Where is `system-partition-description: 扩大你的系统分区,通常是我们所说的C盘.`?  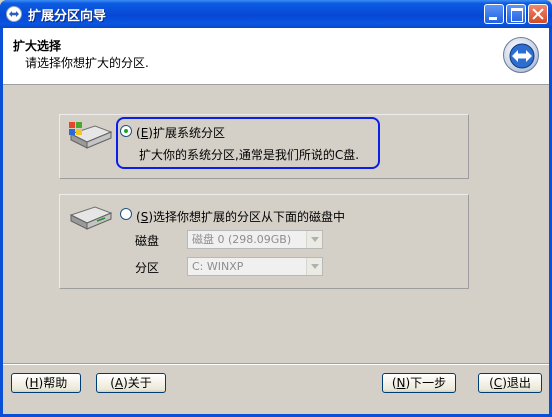
system-partition-description: 扩大你的系统分区,通常是我们所说的C盘. is located at coordinates (249, 155).